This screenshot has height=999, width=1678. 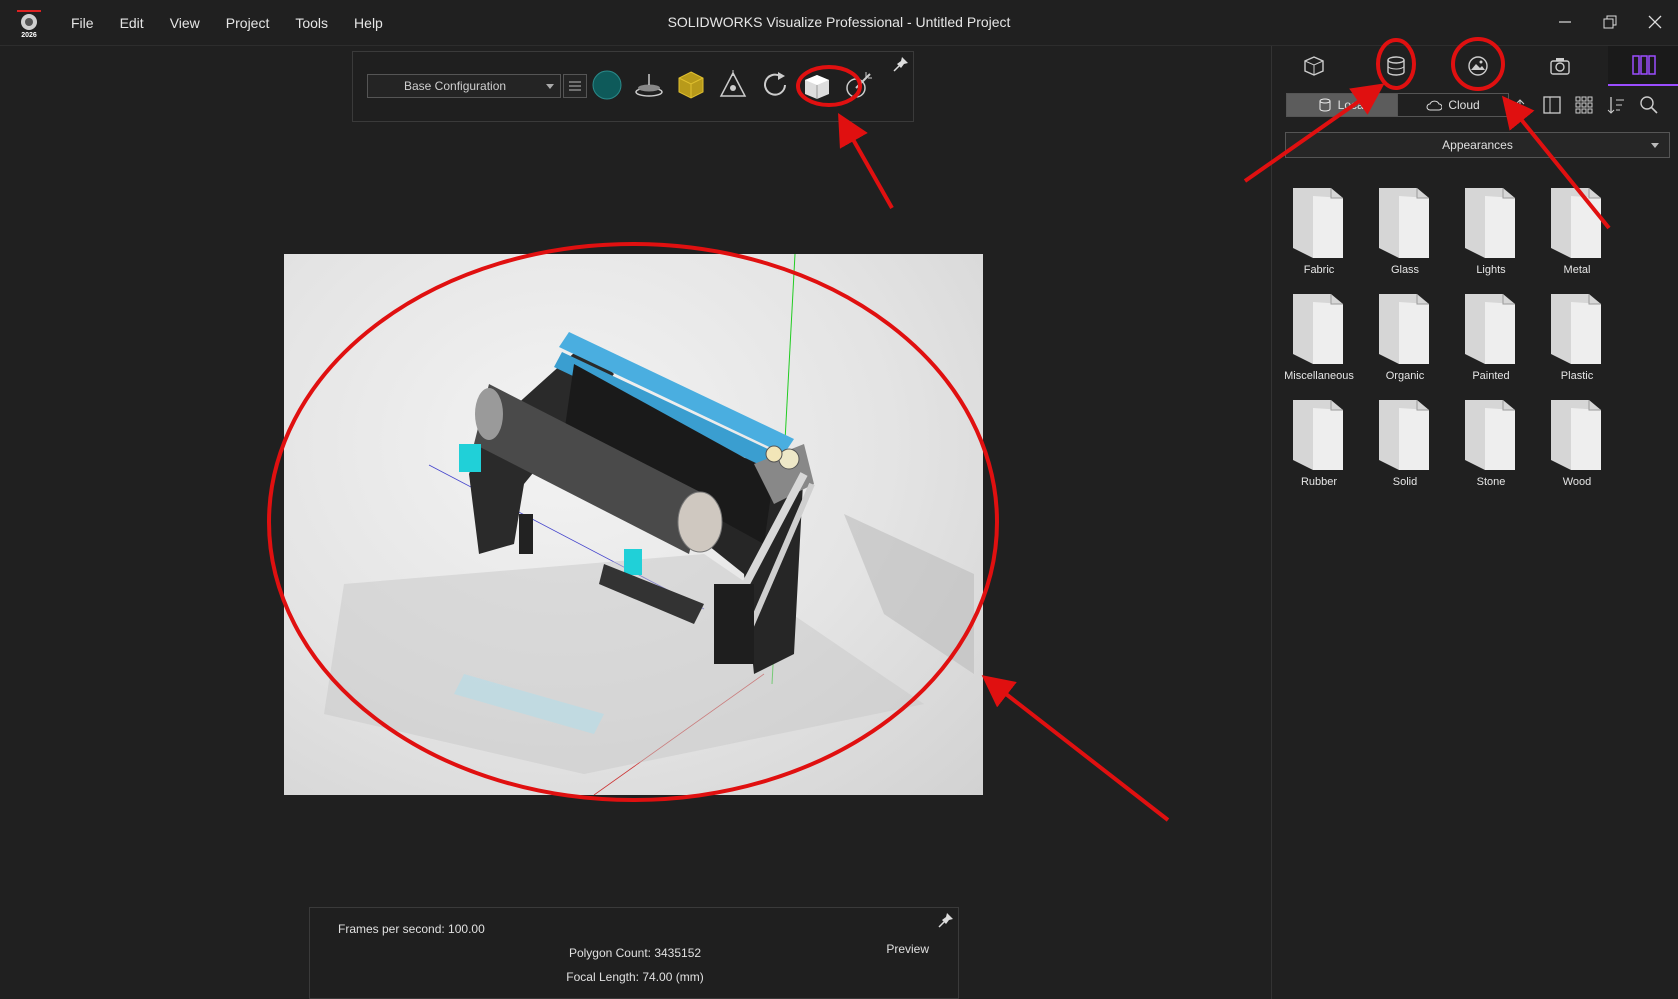 I want to click on folder-tile: Miscellaneous, so click(x=1319, y=340).